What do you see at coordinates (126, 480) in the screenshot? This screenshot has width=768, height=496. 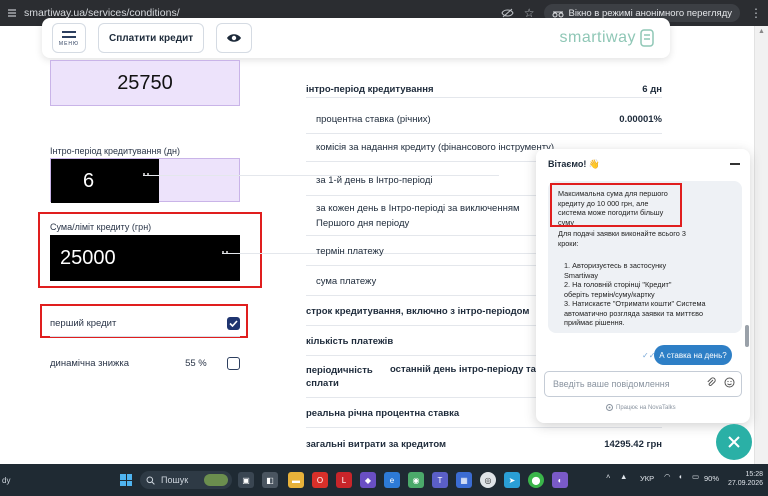 I see `windows-start-icon` at bounding box center [126, 480].